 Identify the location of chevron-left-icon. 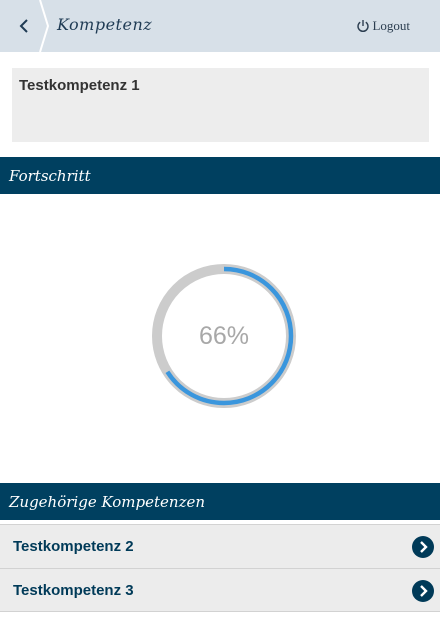
(23, 26).